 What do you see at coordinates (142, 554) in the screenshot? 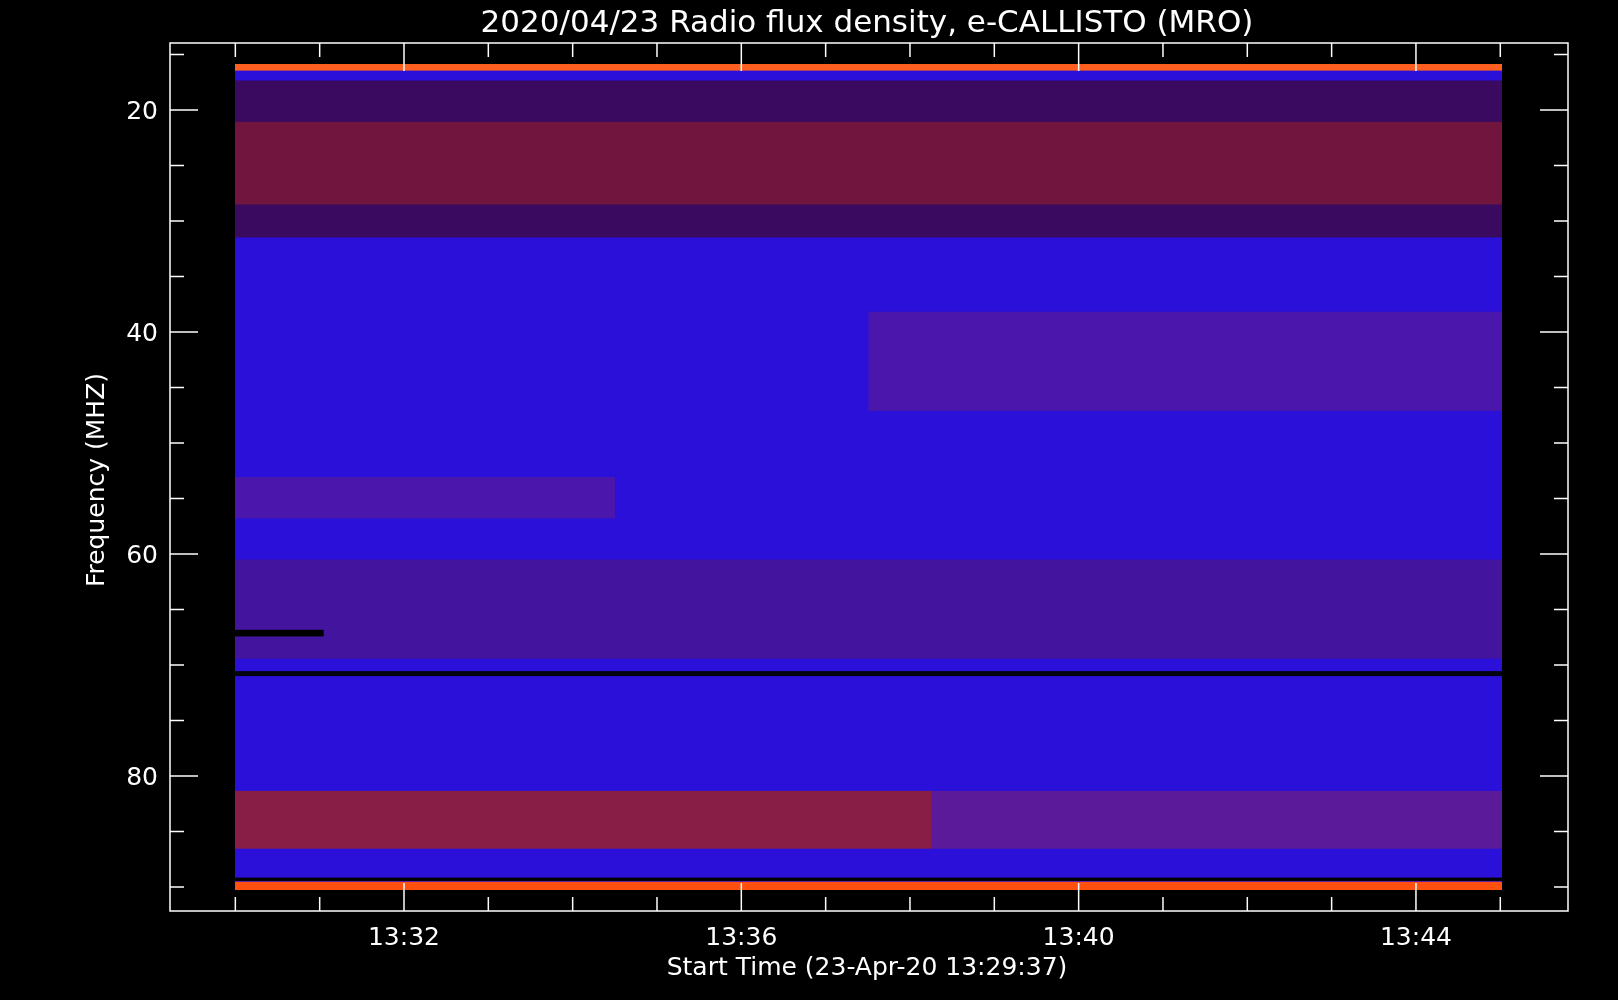
I see `y-tick-label: 60` at bounding box center [142, 554].